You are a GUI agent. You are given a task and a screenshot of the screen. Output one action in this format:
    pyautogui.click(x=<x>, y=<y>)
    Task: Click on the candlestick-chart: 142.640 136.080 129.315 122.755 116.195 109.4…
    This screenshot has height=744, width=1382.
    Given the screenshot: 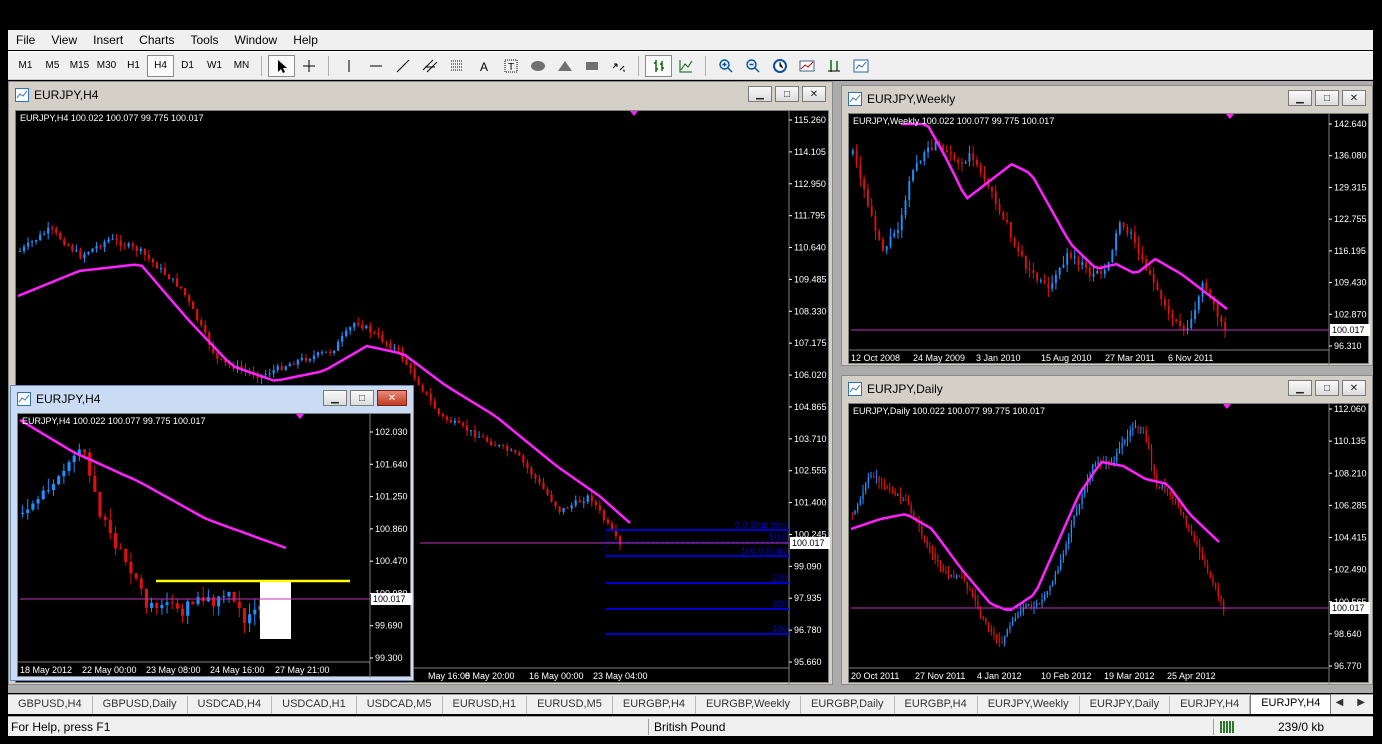 What is the action you would take?
    pyautogui.click(x=1109, y=239)
    